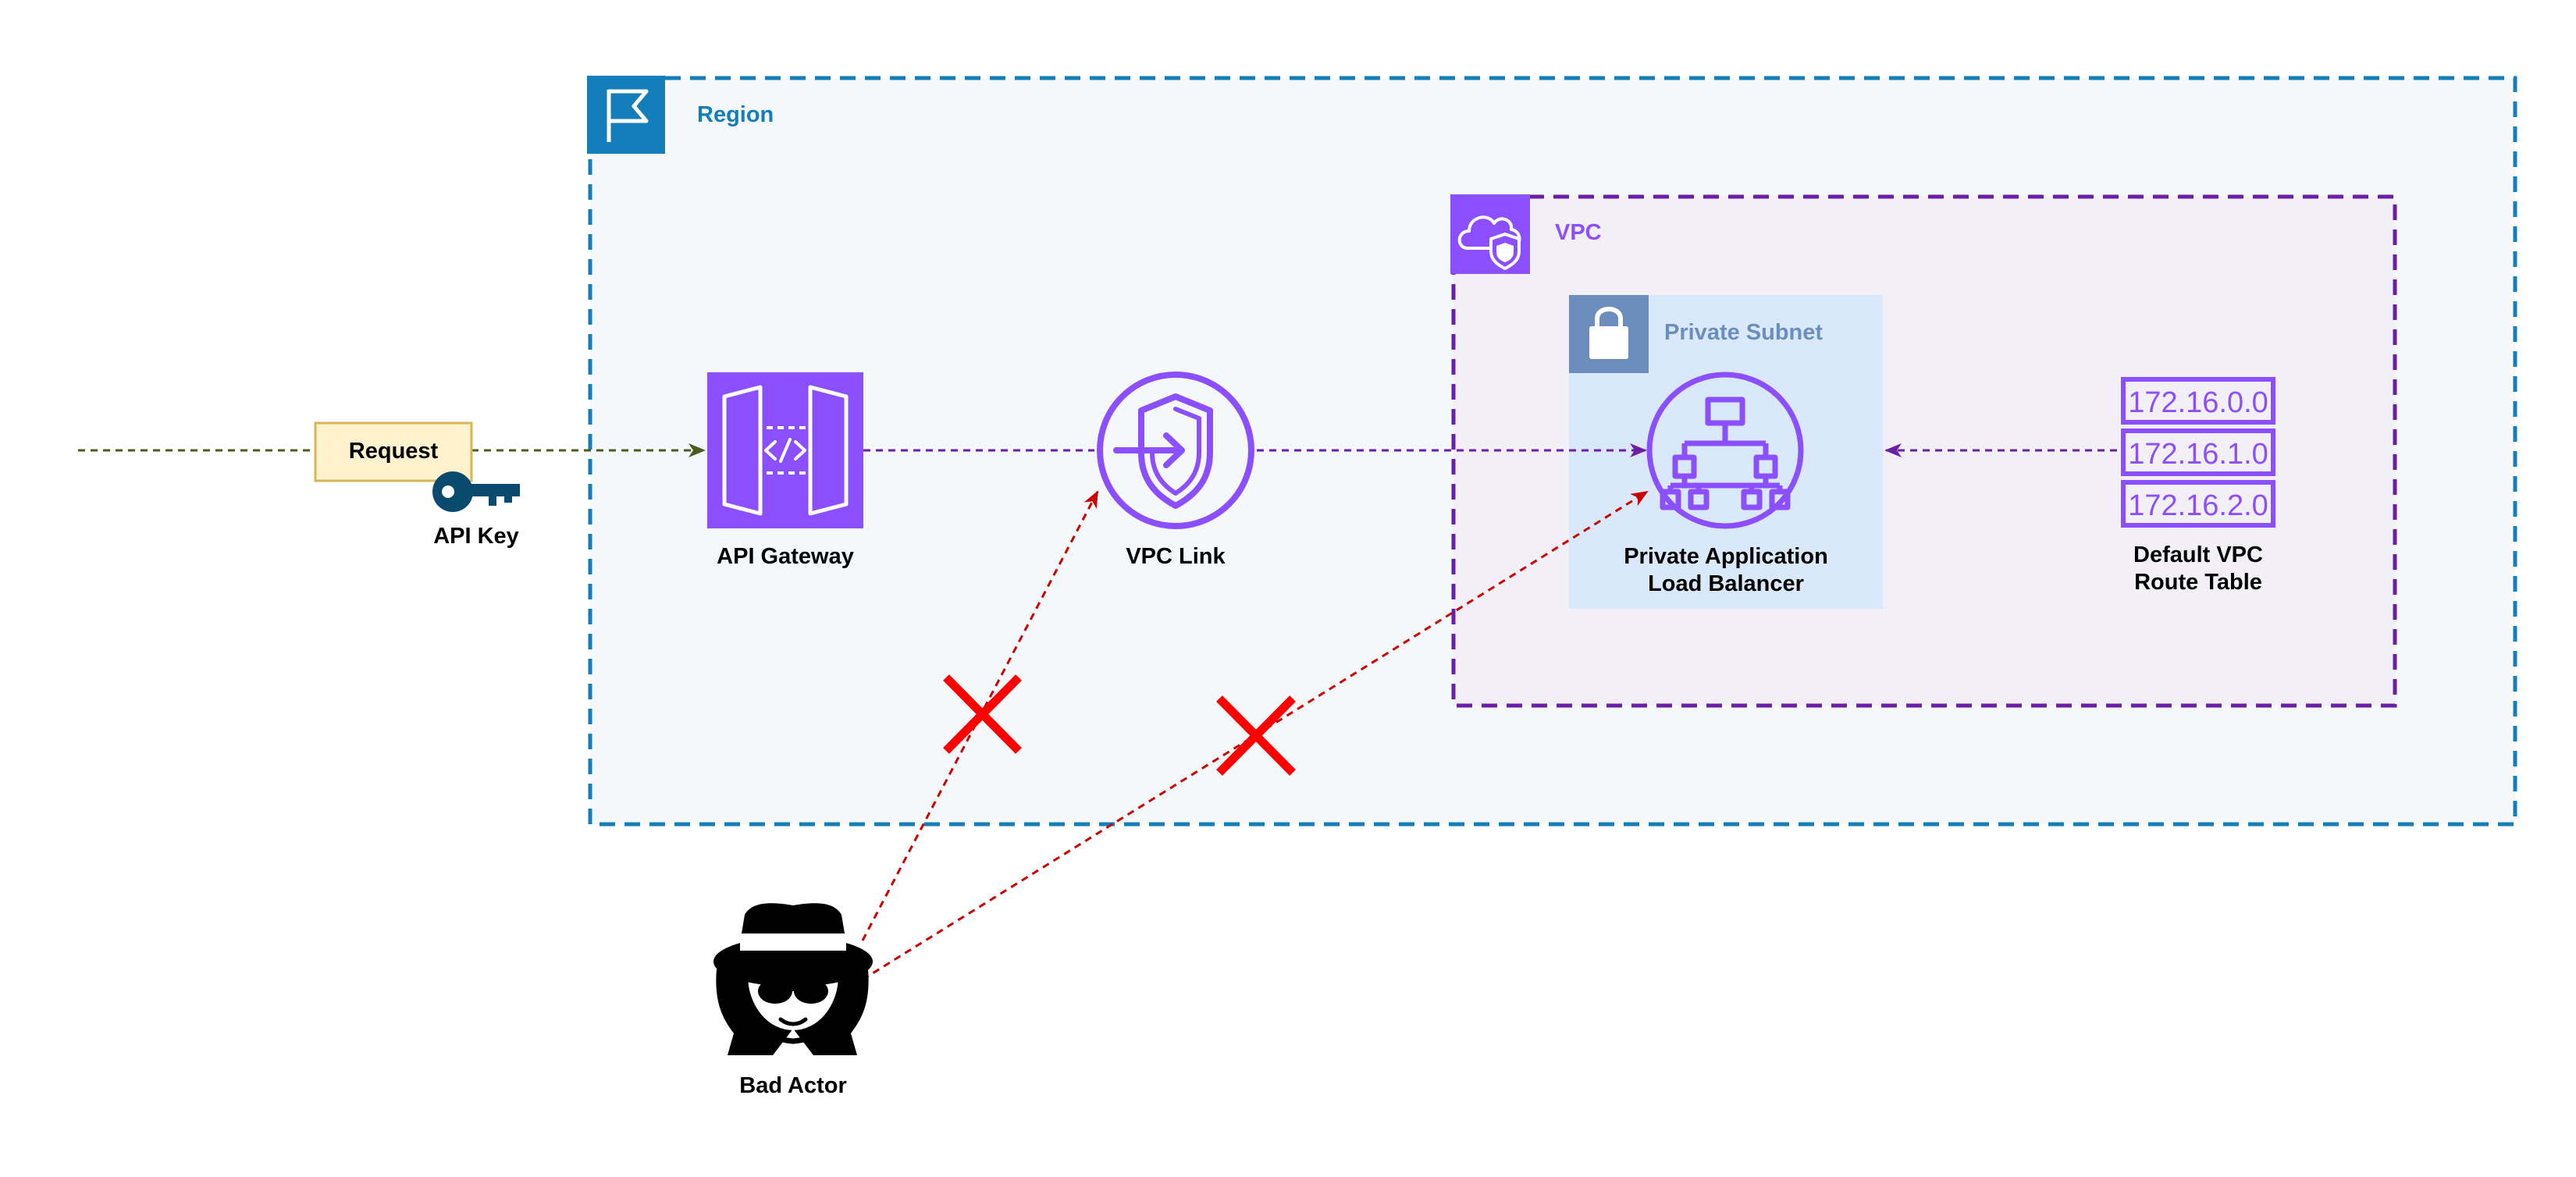  Describe the element at coordinates (1176, 557) in the screenshot. I see `vpc-link-label: VPC Link` at that location.